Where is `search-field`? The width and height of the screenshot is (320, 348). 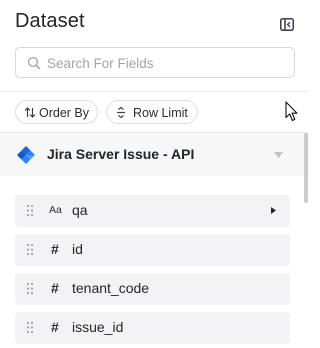
search-field is located at coordinates (155, 62).